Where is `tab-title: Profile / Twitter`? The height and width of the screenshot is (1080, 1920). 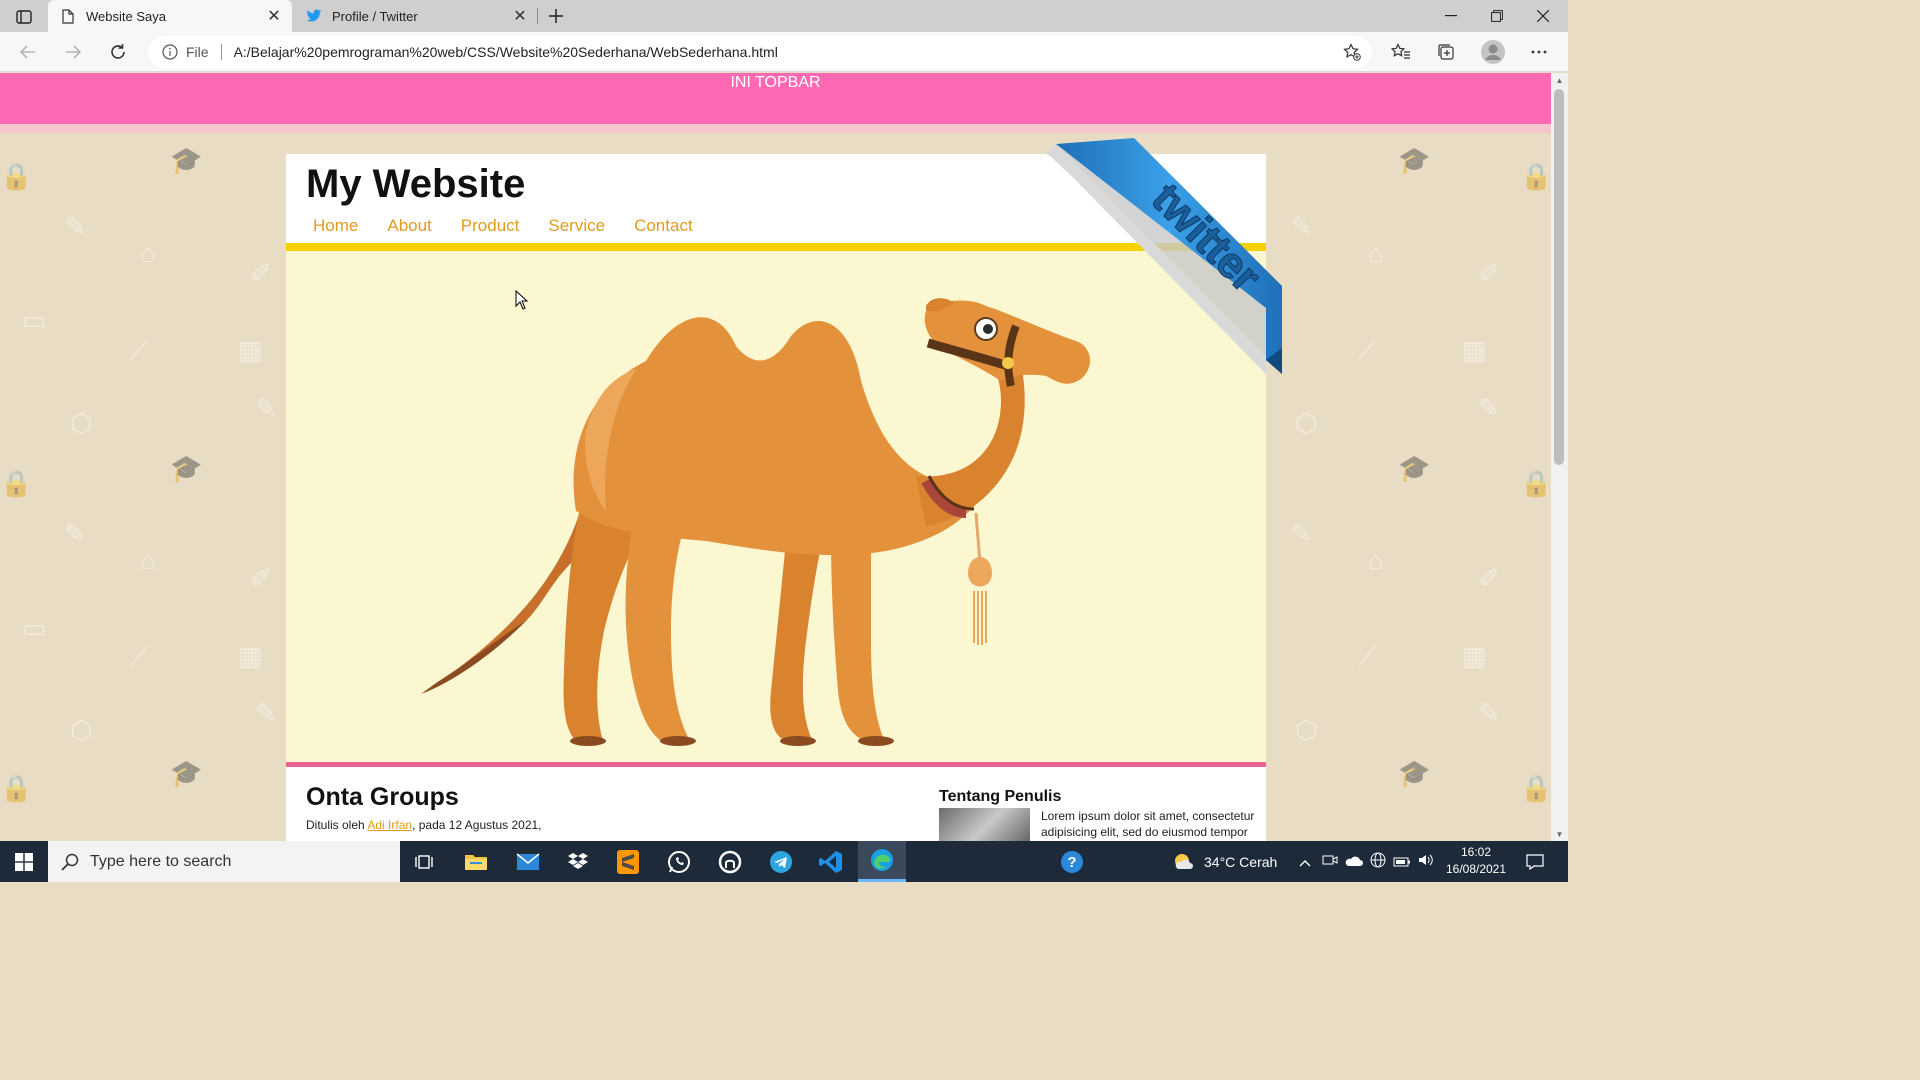 tab-title: Profile / Twitter is located at coordinates (375, 16).